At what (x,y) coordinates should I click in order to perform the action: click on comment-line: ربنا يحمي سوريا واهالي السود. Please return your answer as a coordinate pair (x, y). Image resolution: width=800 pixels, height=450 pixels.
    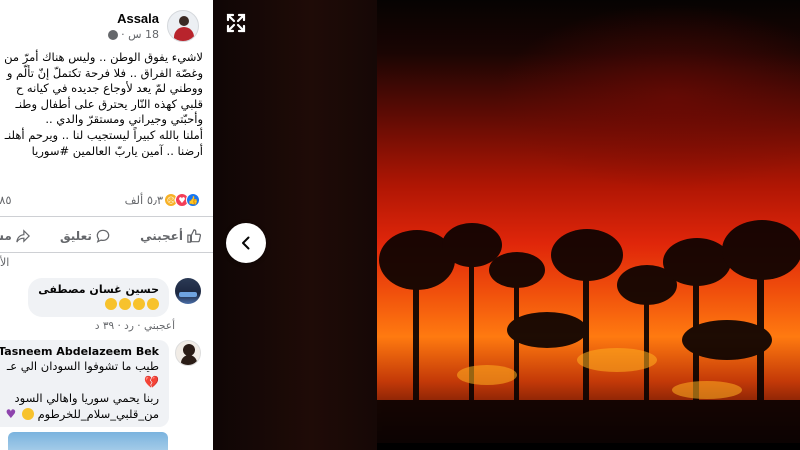
    Looking at the image, I should click on (86, 398).